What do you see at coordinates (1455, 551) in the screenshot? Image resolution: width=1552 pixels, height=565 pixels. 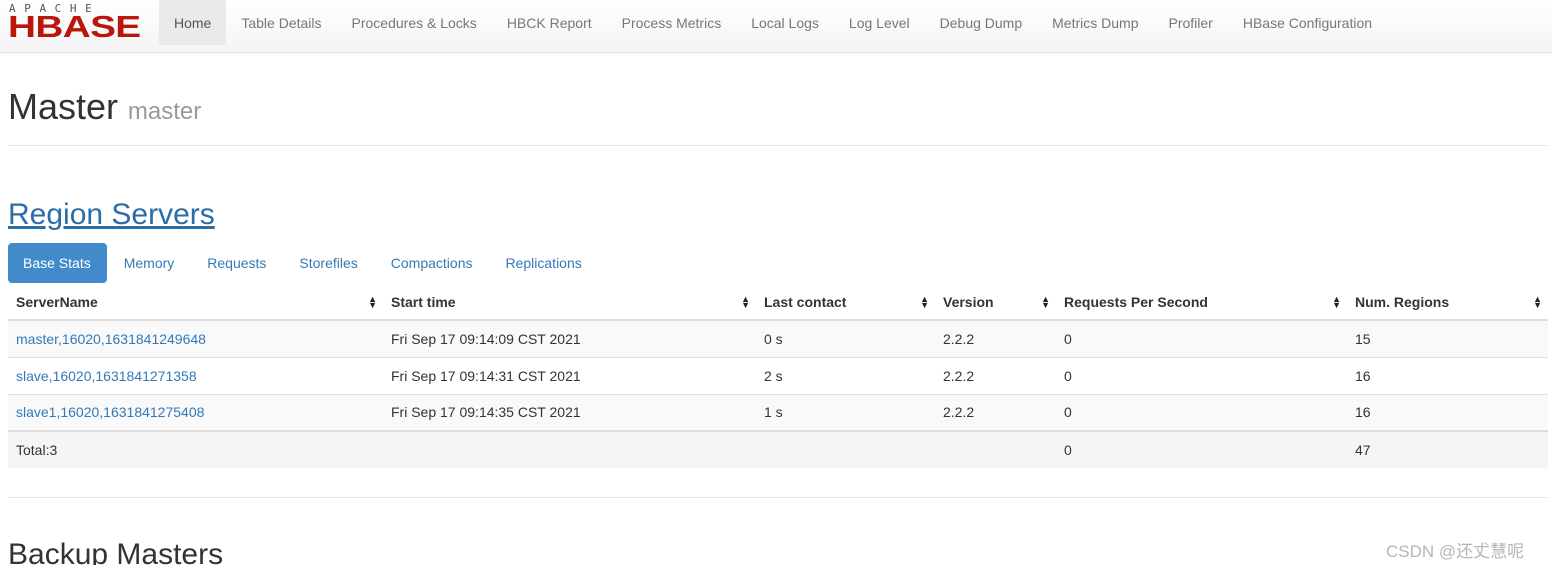 I see `watermark: CSDN @还𠀋慧呢` at bounding box center [1455, 551].